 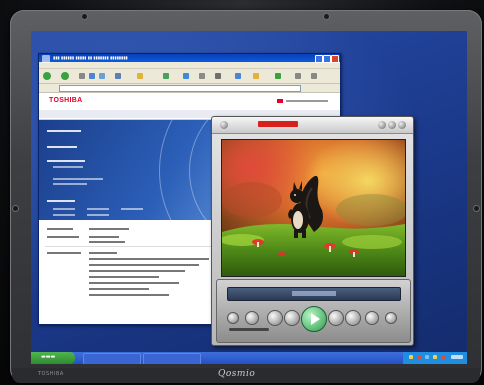 I want to click on system-tray, so click(x=435, y=358).